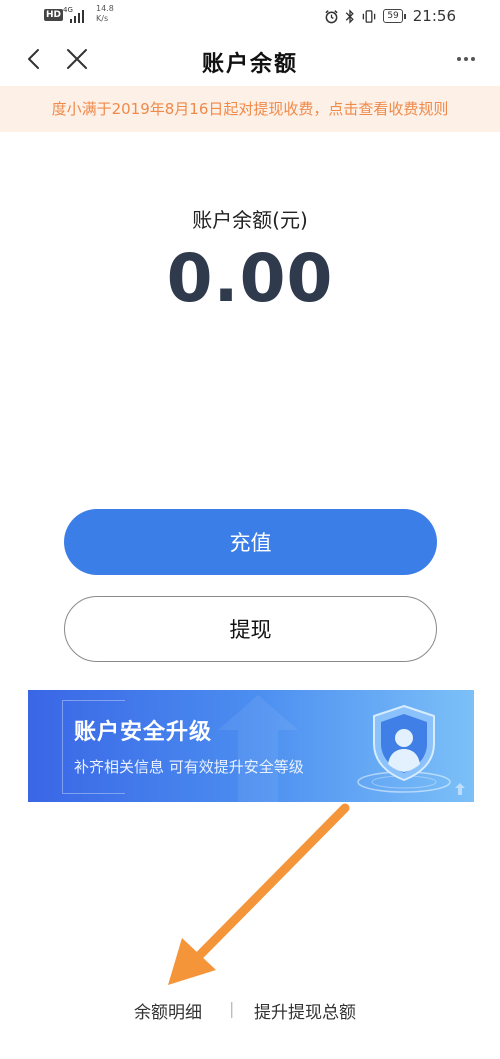 Image resolution: width=500 pixels, height=1059 pixels. I want to click on bluetooth-icon, so click(350, 16).